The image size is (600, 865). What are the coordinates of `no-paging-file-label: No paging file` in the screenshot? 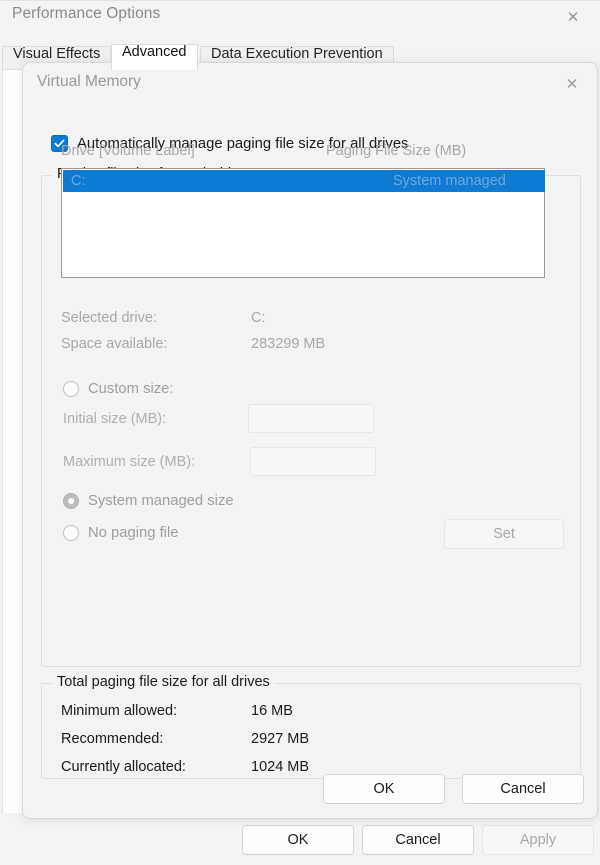 It's located at (133, 533).